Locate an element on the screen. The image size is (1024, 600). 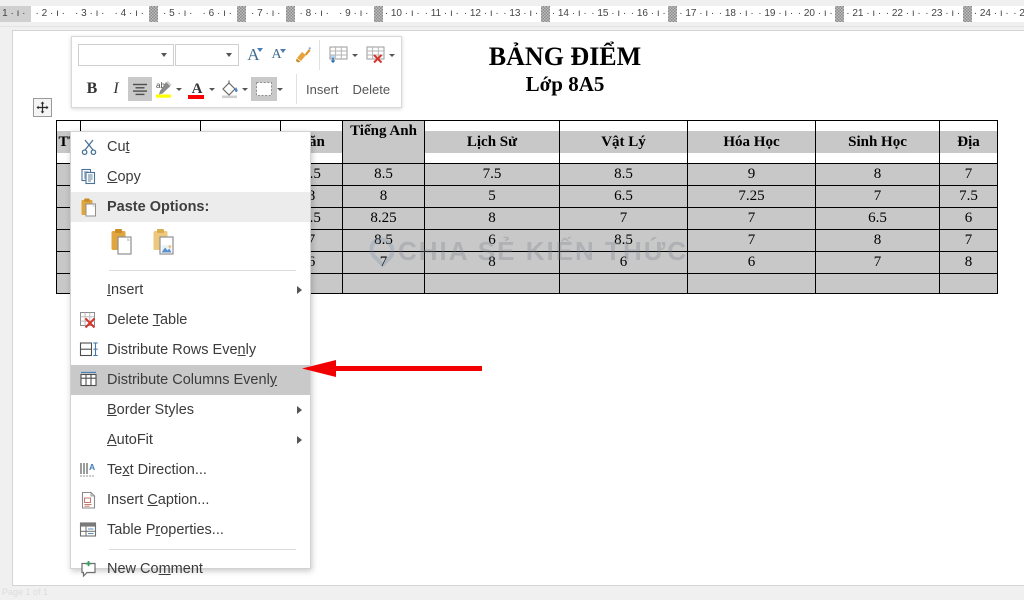
insert-chevron-down-icon is located at coordinates (355, 55).